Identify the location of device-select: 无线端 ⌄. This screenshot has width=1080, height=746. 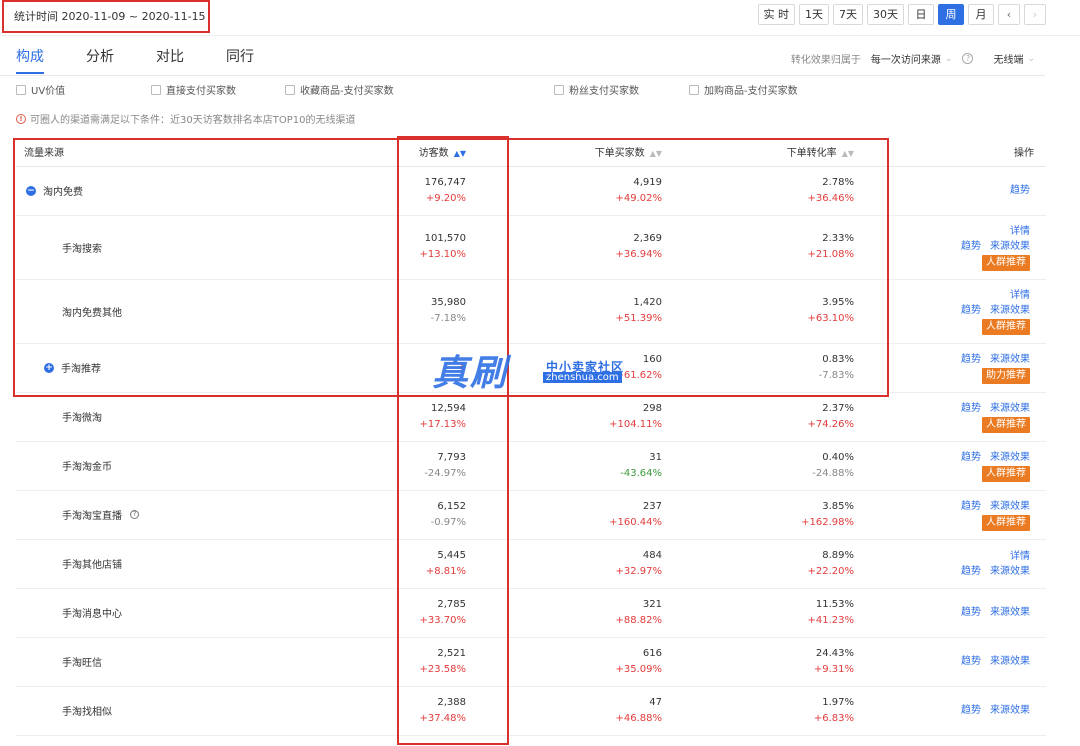
(1014, 59).